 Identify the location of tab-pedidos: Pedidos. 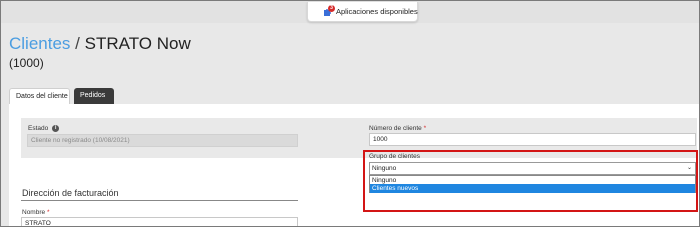
(94, 96).